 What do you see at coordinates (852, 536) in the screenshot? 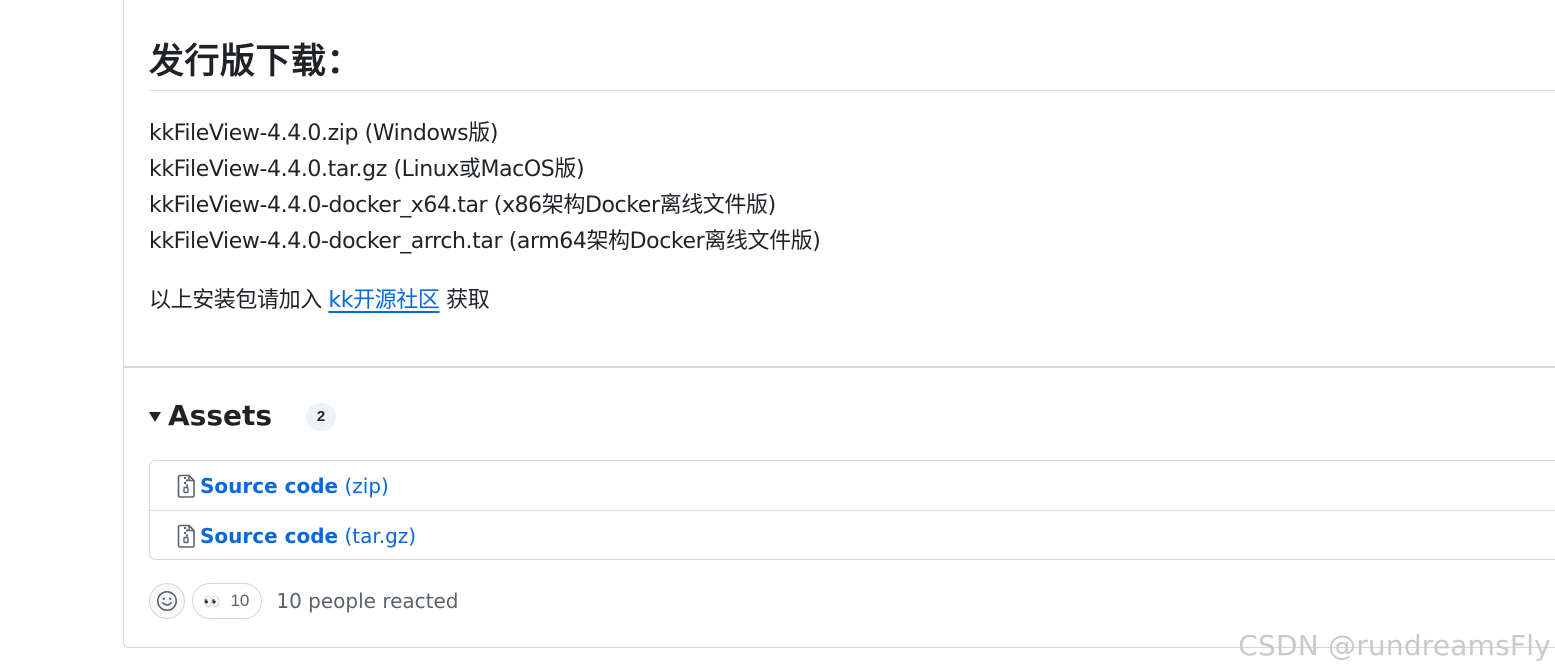
I see `asset-row: Source code (tar.gz)` at bounding box center [852, 536].